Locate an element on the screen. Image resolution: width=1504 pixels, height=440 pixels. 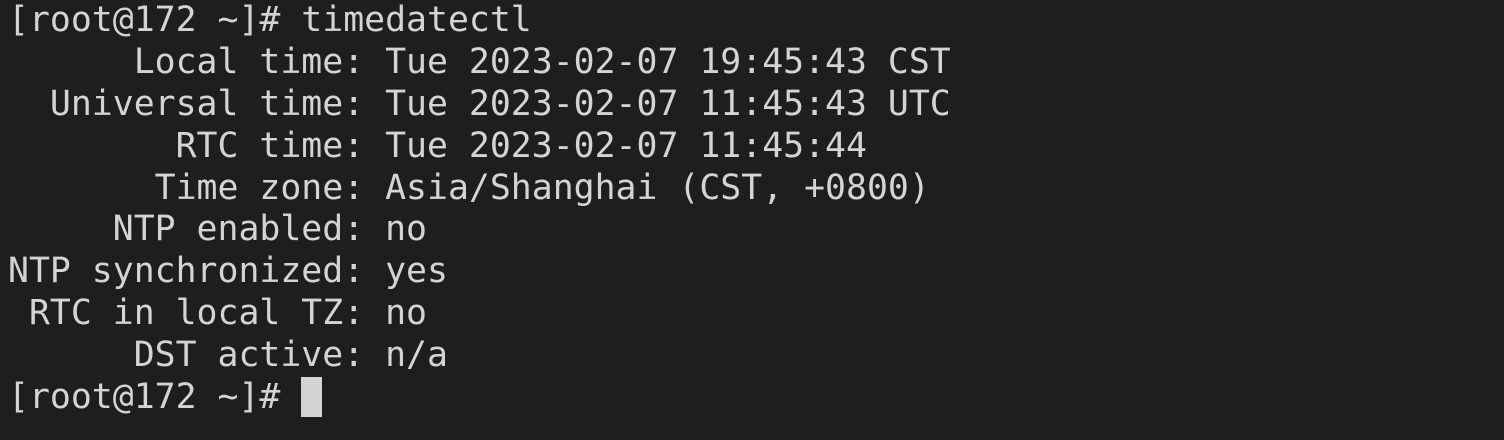
output-value: yes is located at coordinates (416, 271).